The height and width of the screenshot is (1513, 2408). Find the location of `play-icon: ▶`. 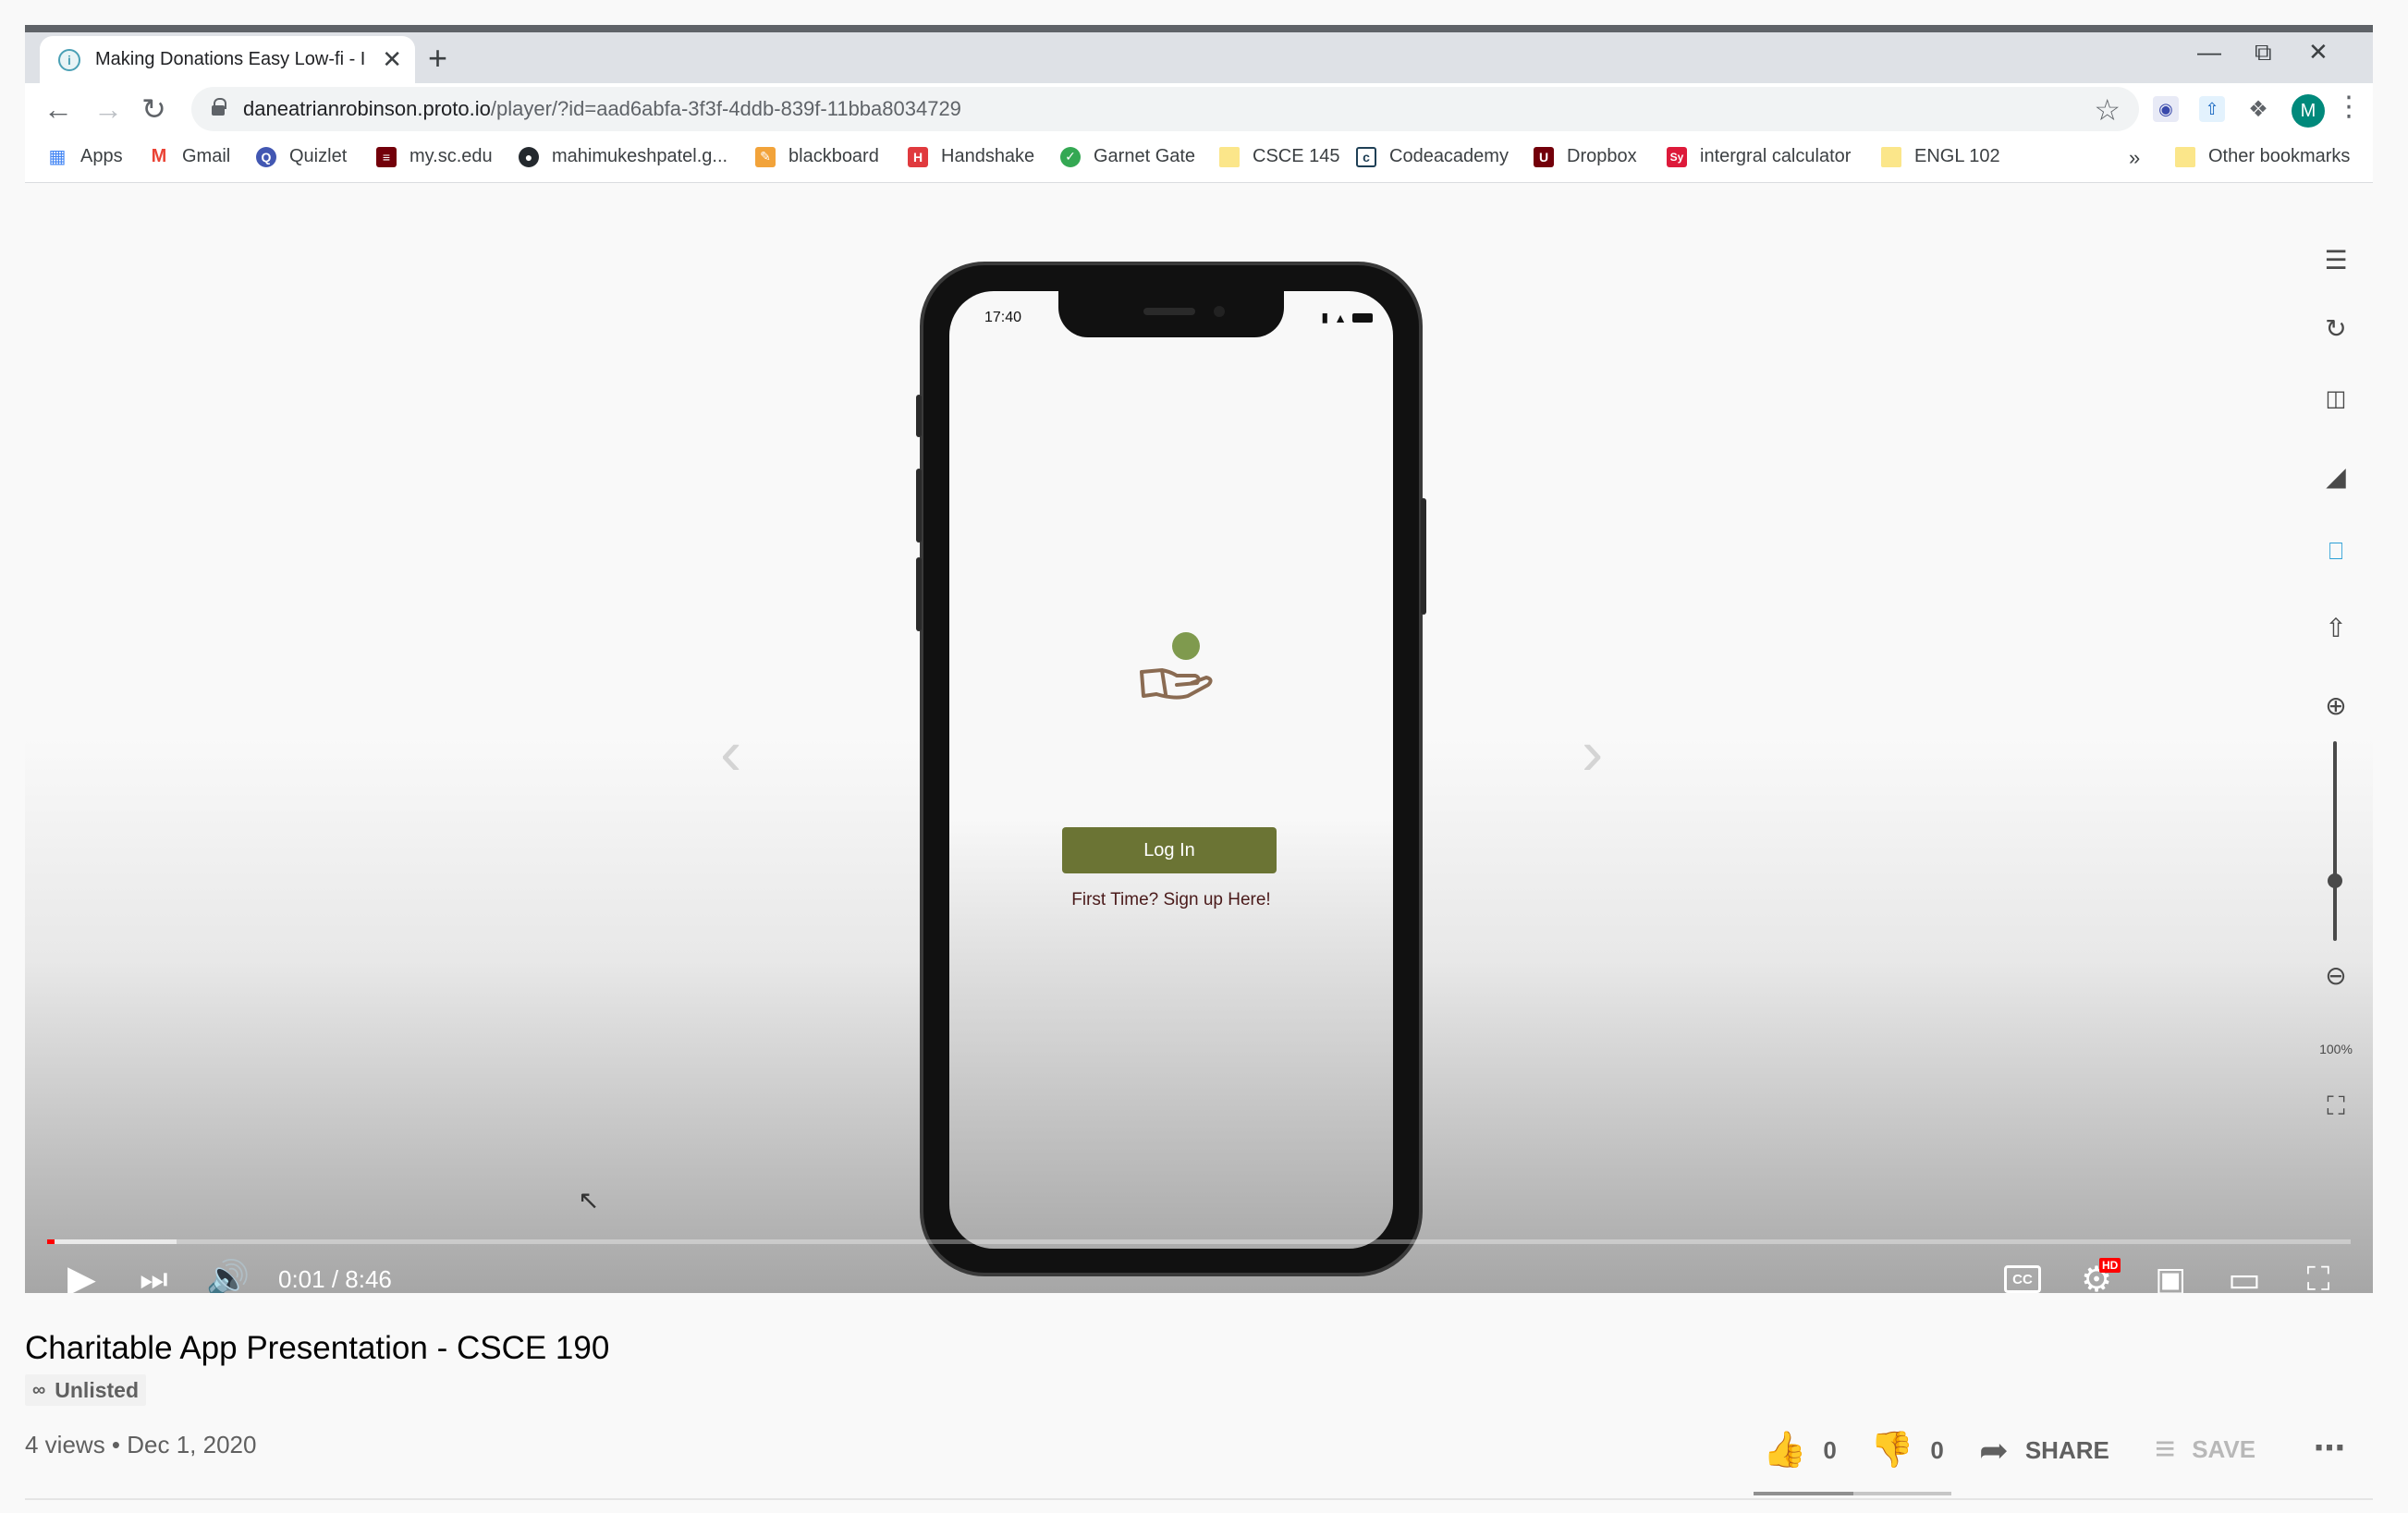

play-icon: ▶ is located at coordinates (81, 1274).